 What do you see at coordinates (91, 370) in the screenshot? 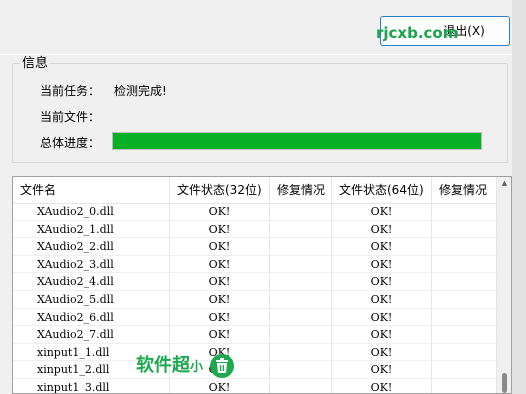
I see `filename-cell: xinput1_2.dll` at bounding box center [91, 370].